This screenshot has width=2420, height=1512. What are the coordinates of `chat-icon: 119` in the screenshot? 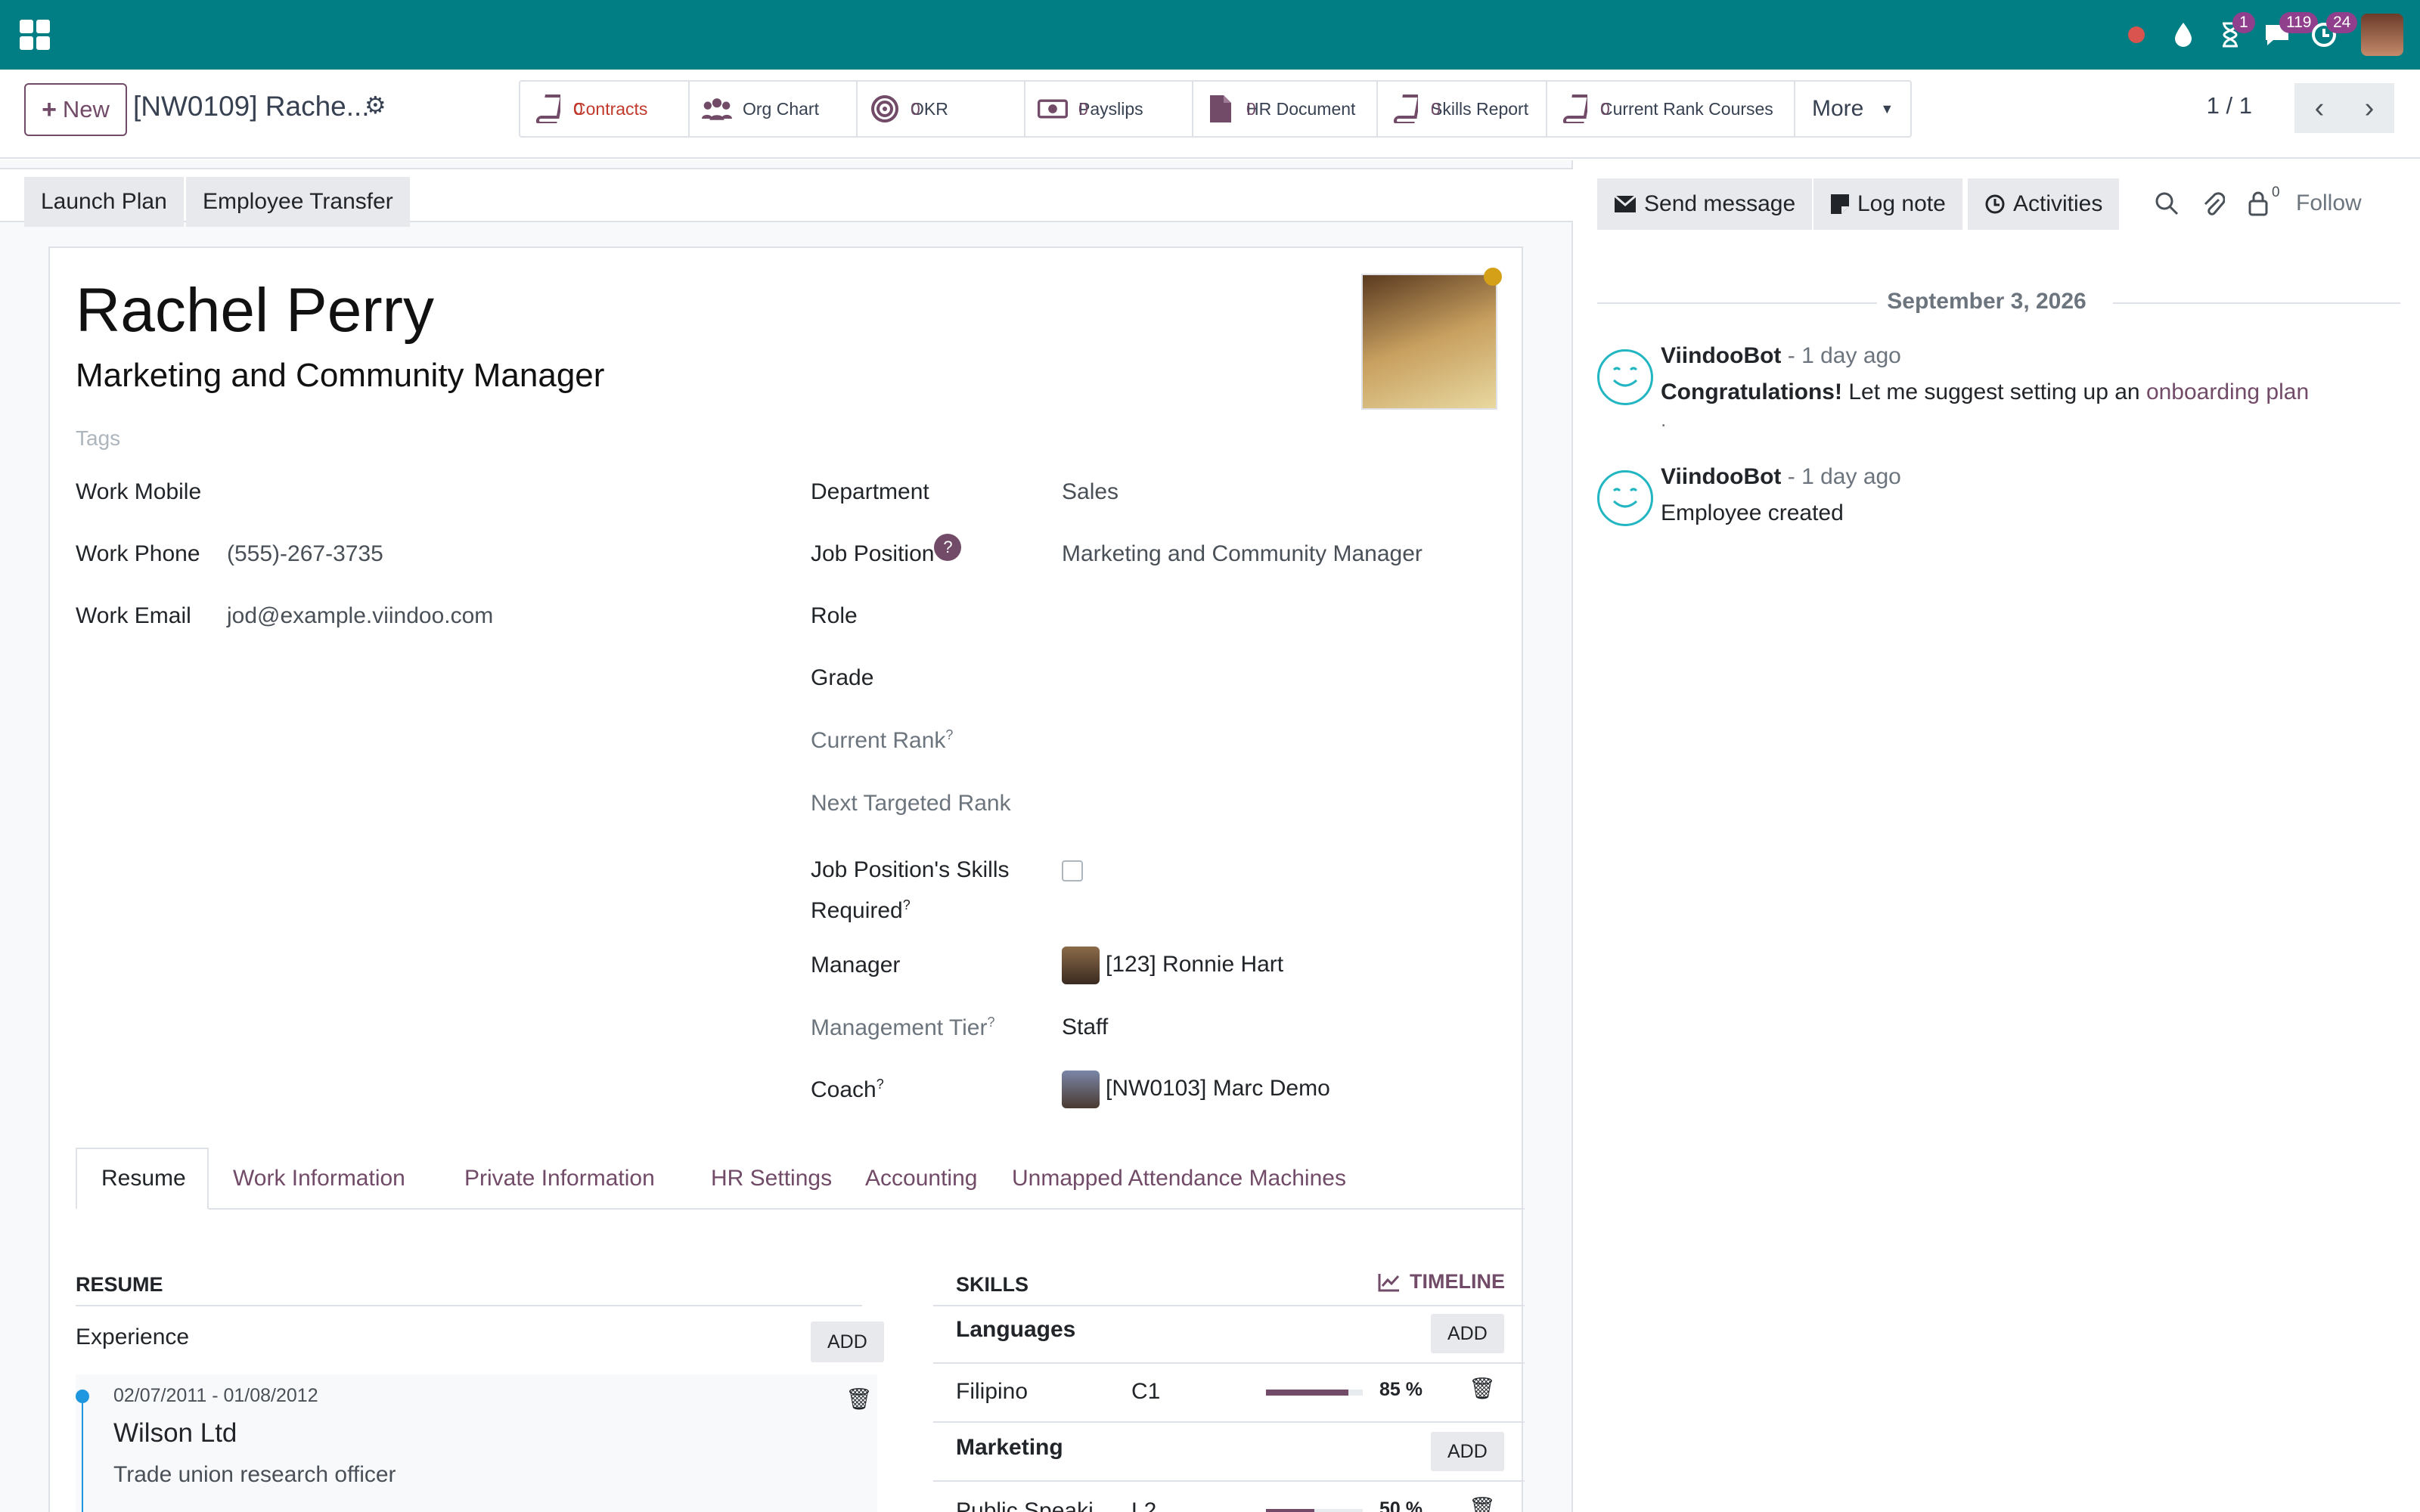 It's located at (2286, 35).